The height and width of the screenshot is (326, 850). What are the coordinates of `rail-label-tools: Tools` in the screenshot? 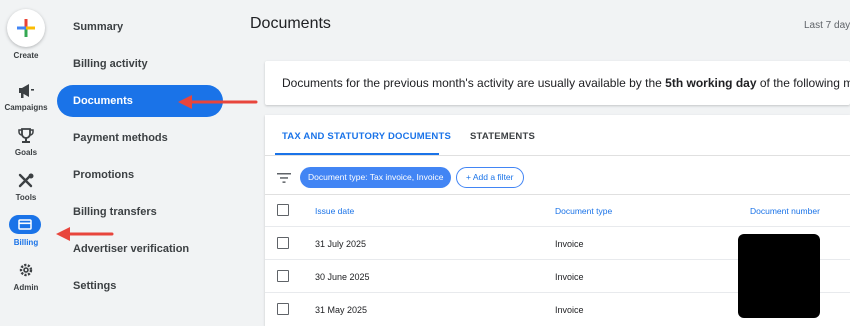 It's located at (26, 197).